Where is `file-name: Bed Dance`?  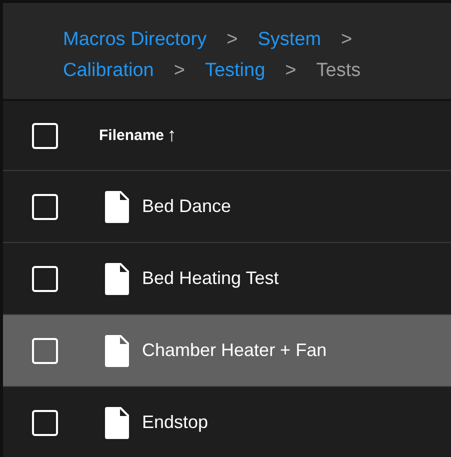 file-name: Bed Dance is located at coordinates (187, 206).